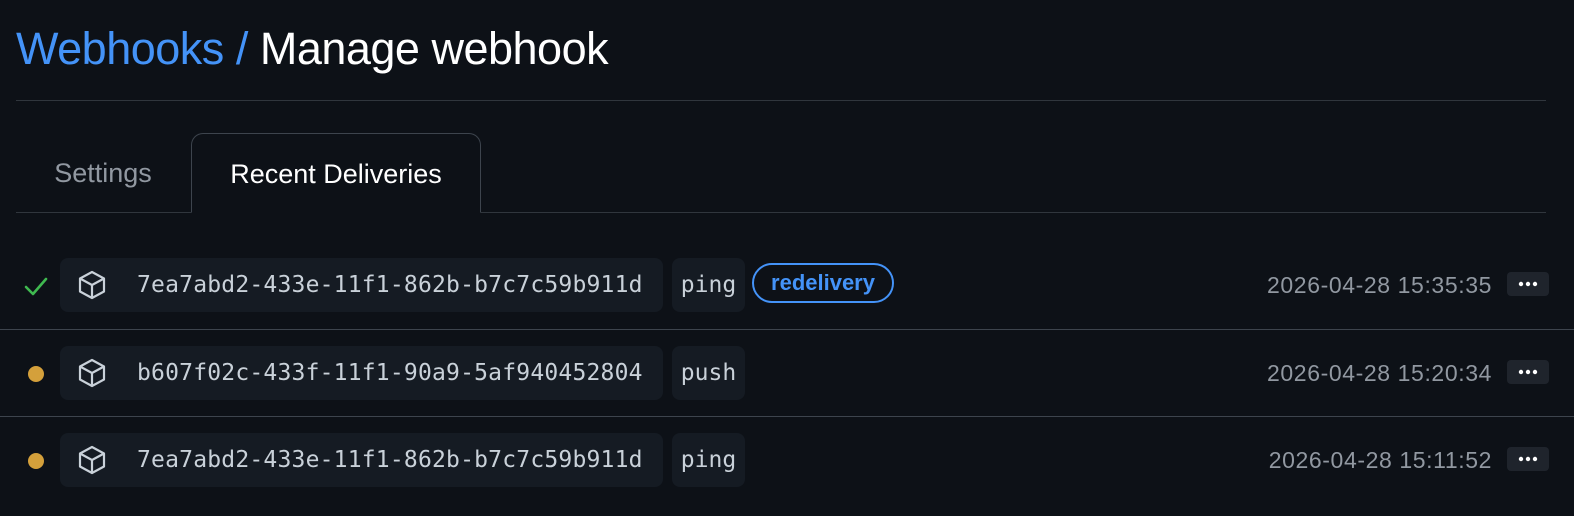 The image size is (1574, 516). Describe the element at coordinates (1380, 460) in the screenshot. I see `delivery-timestamp: 2026-04-28 15:11:52` at that location.